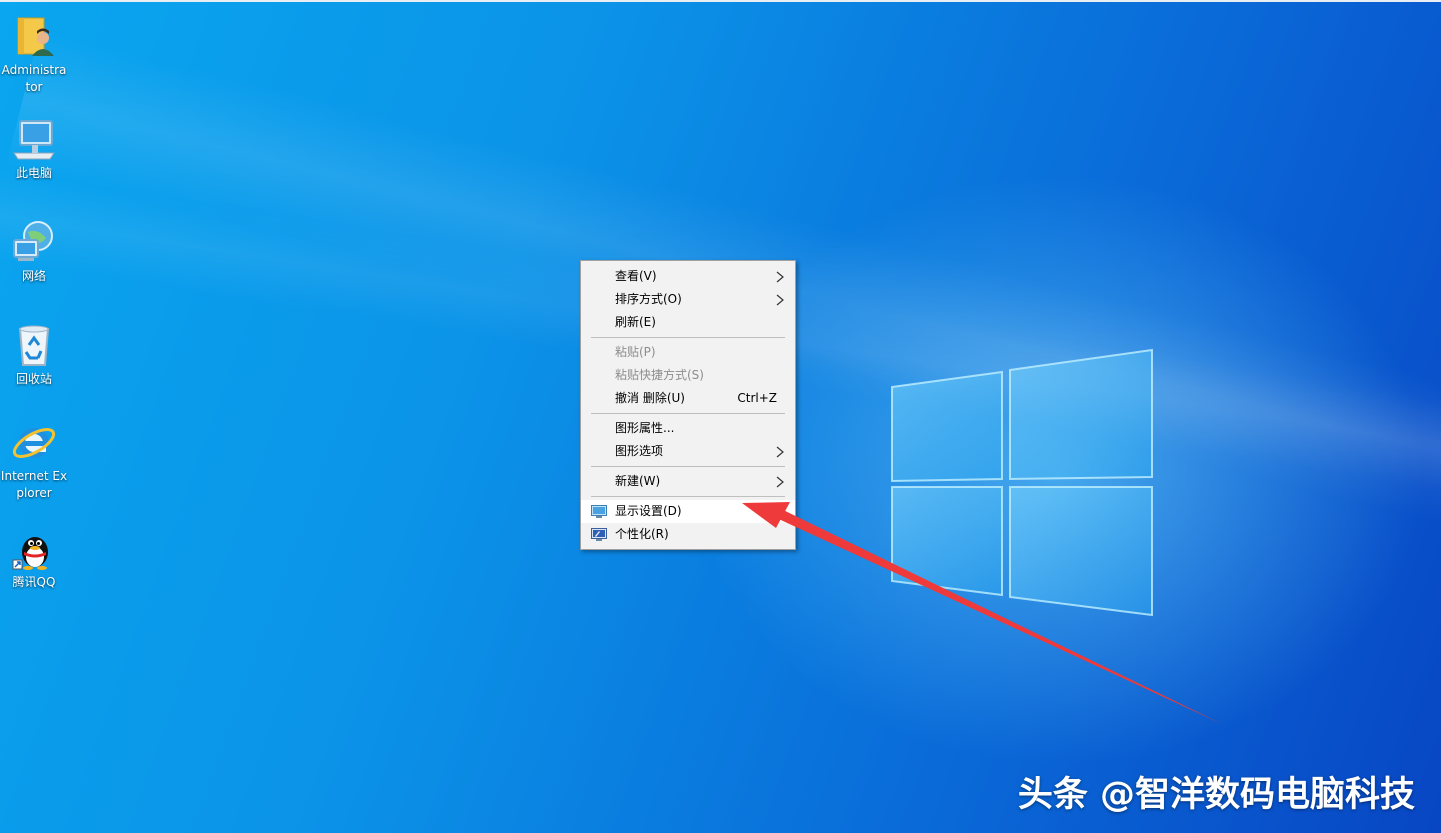  I want to click on menu-item-label: 刷新(E), so click(635, 322).